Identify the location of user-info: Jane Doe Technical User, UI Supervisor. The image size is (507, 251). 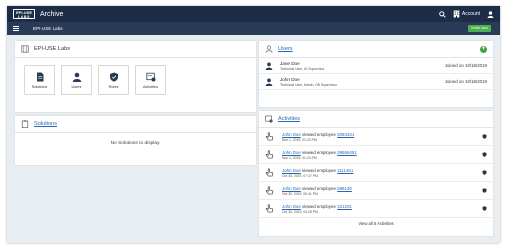
(362, 66).